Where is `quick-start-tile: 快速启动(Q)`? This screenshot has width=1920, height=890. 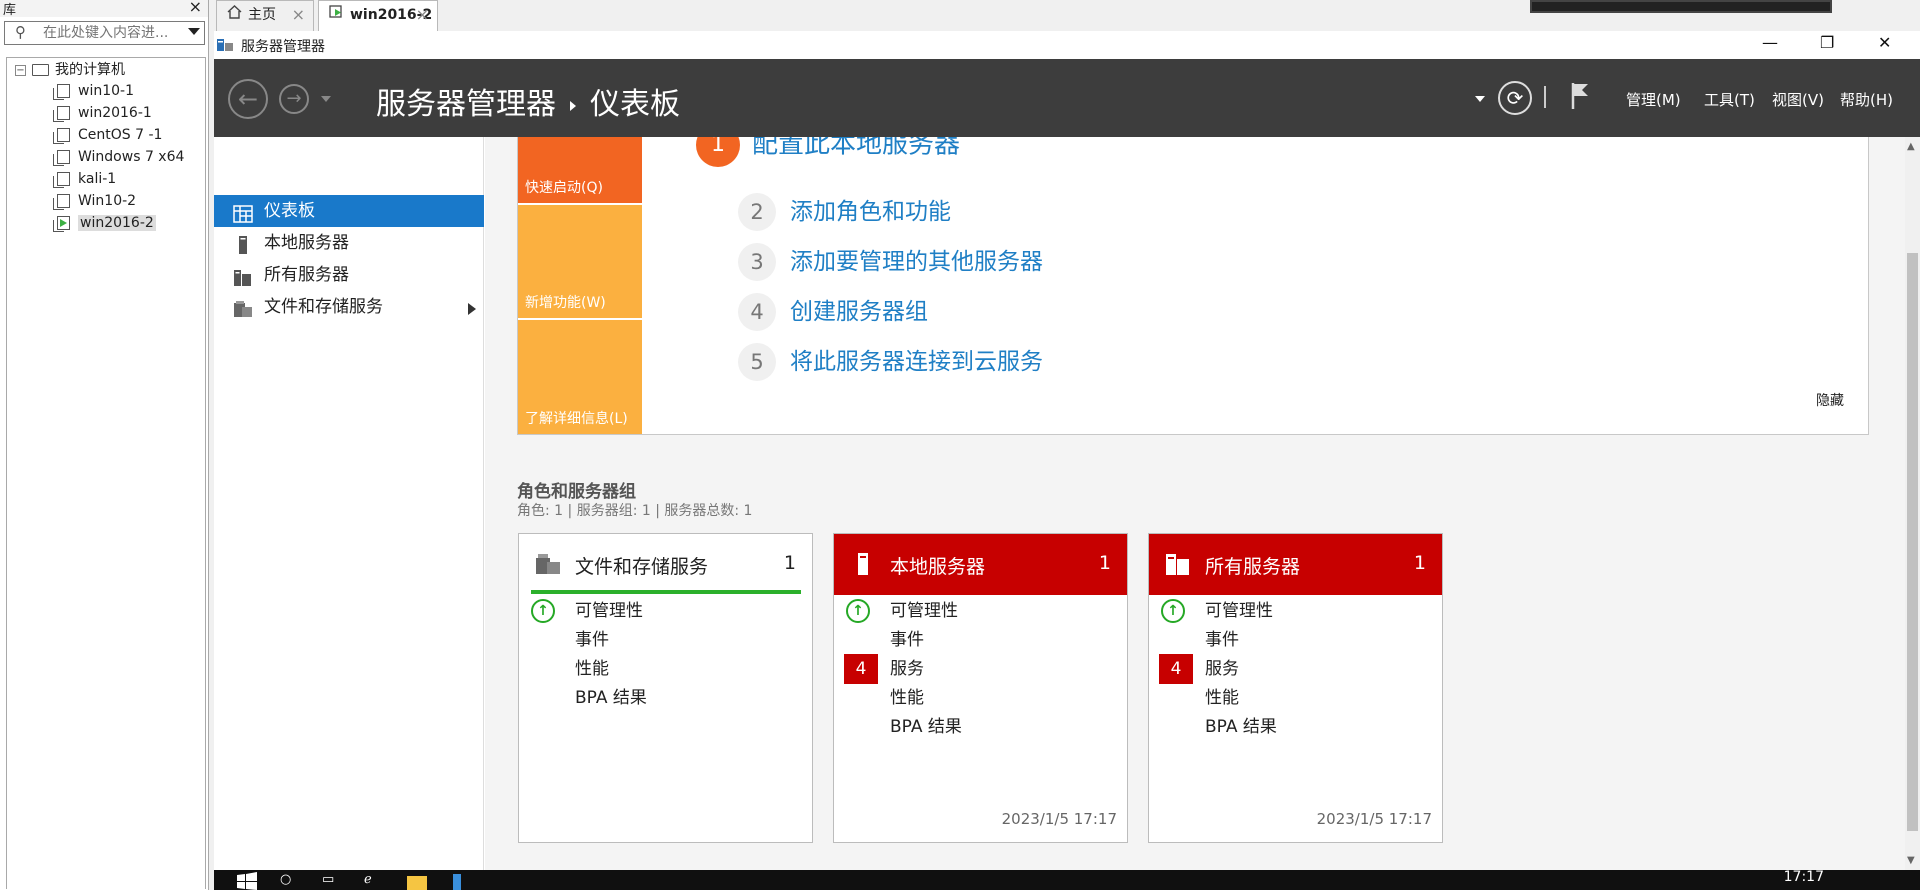 quick-start-tile: 快速启动(Q) is located at coordinates (580, 170).